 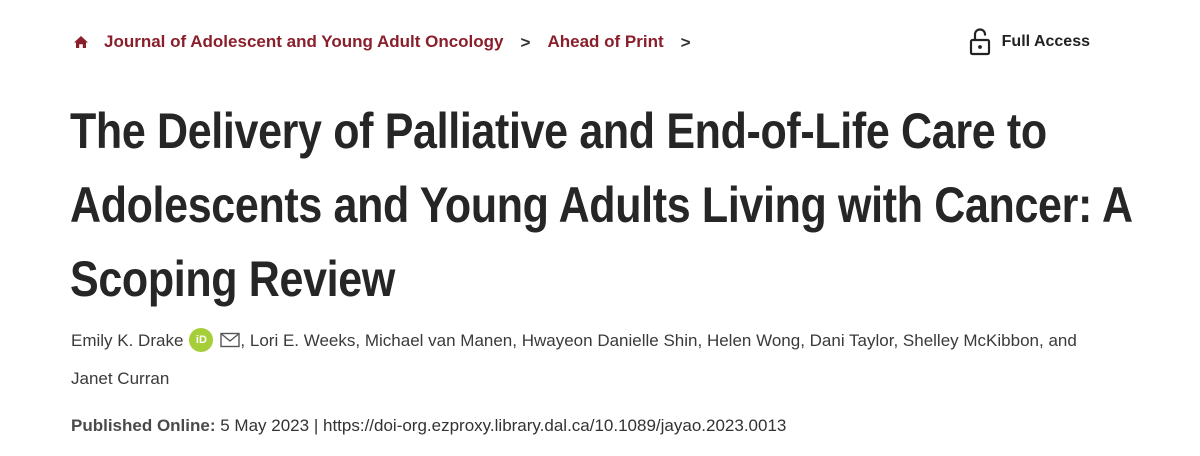 What do you see at coordinates (201, 339) in the screenshot?
I see `orcid-icon: iD` at bounding box center [201, 339].